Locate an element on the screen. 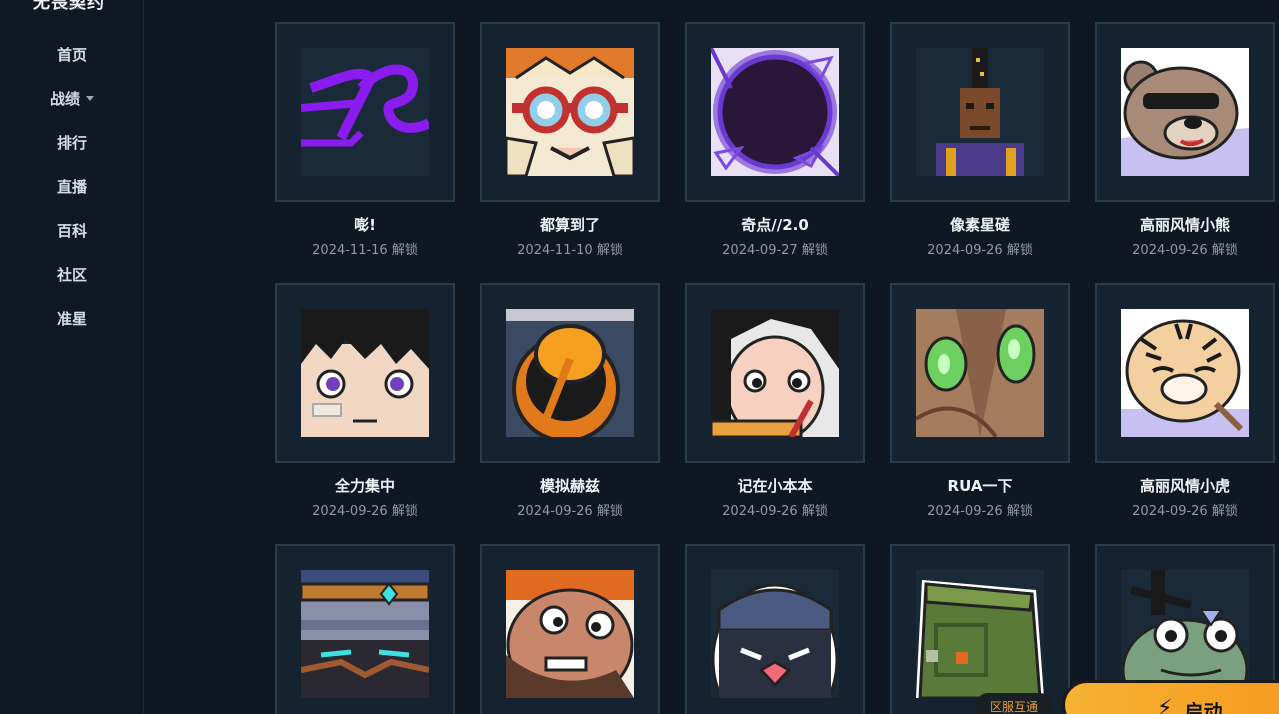 This screenshot has height=714, width=1279. sidebar-item-home: 首页 is located at coordinates (72, 54).